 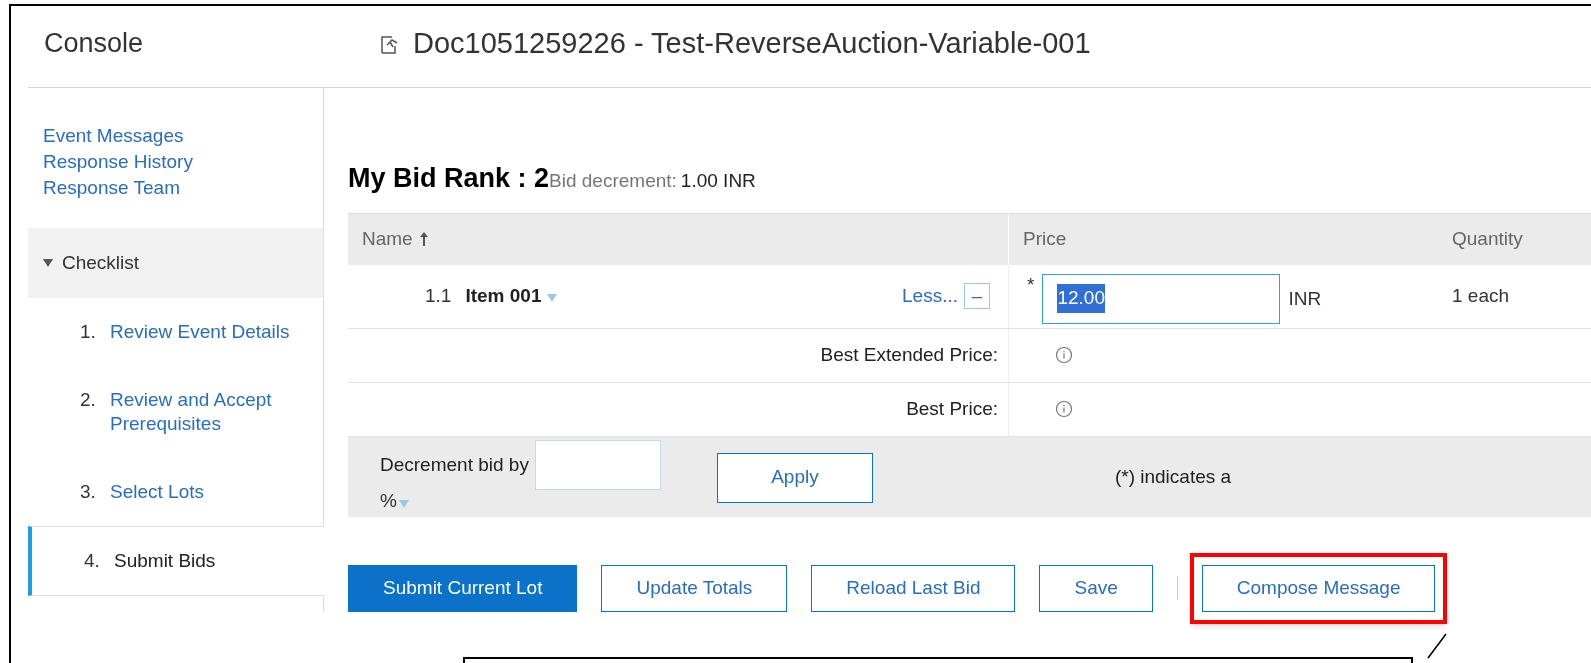 What do you see at coordinates (678, 239) in the screenshot?
I see `column-header: Name` at bounding box center [678, 239].